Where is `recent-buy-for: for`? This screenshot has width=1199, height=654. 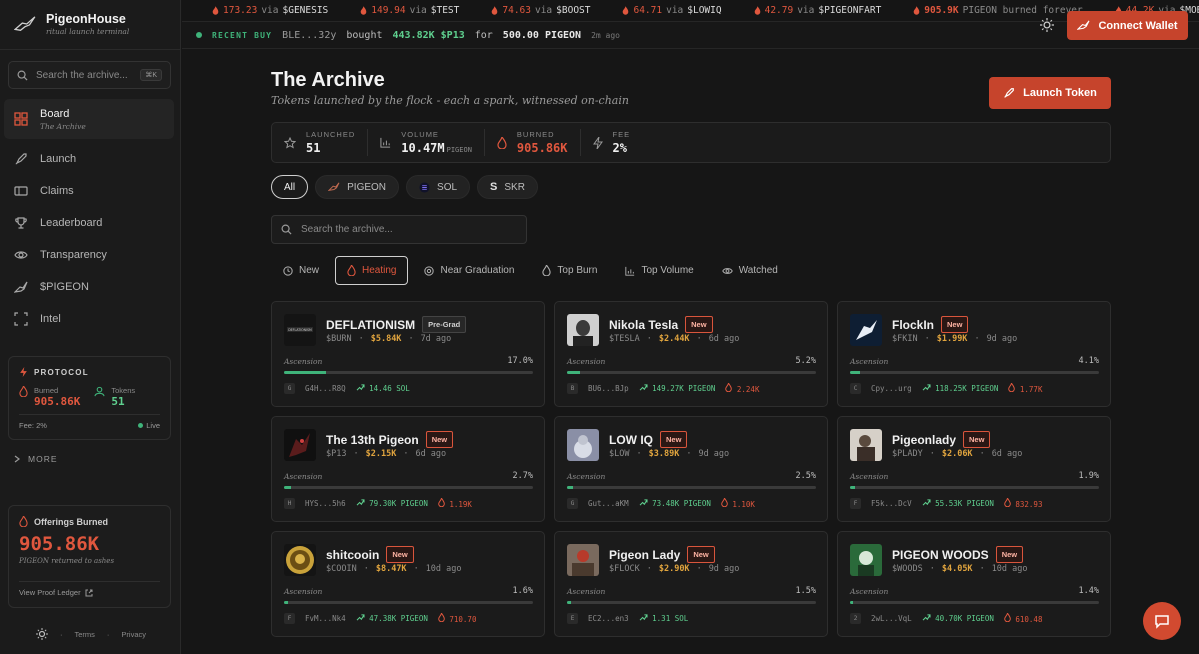 recent-buy-for: for is located at coordinates (483, 35).